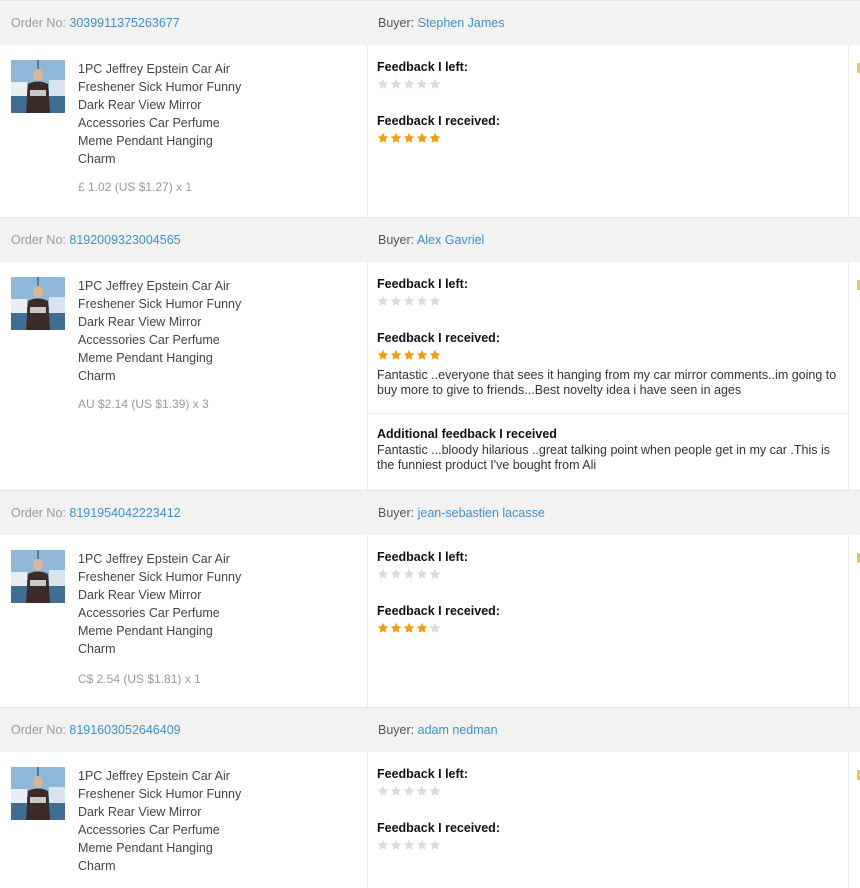 This screenshot has height=888, width=860. Describe the element at coordinates (124, 240) in the screenshot. I see `order-number-link: 8192009323004565` at that location.